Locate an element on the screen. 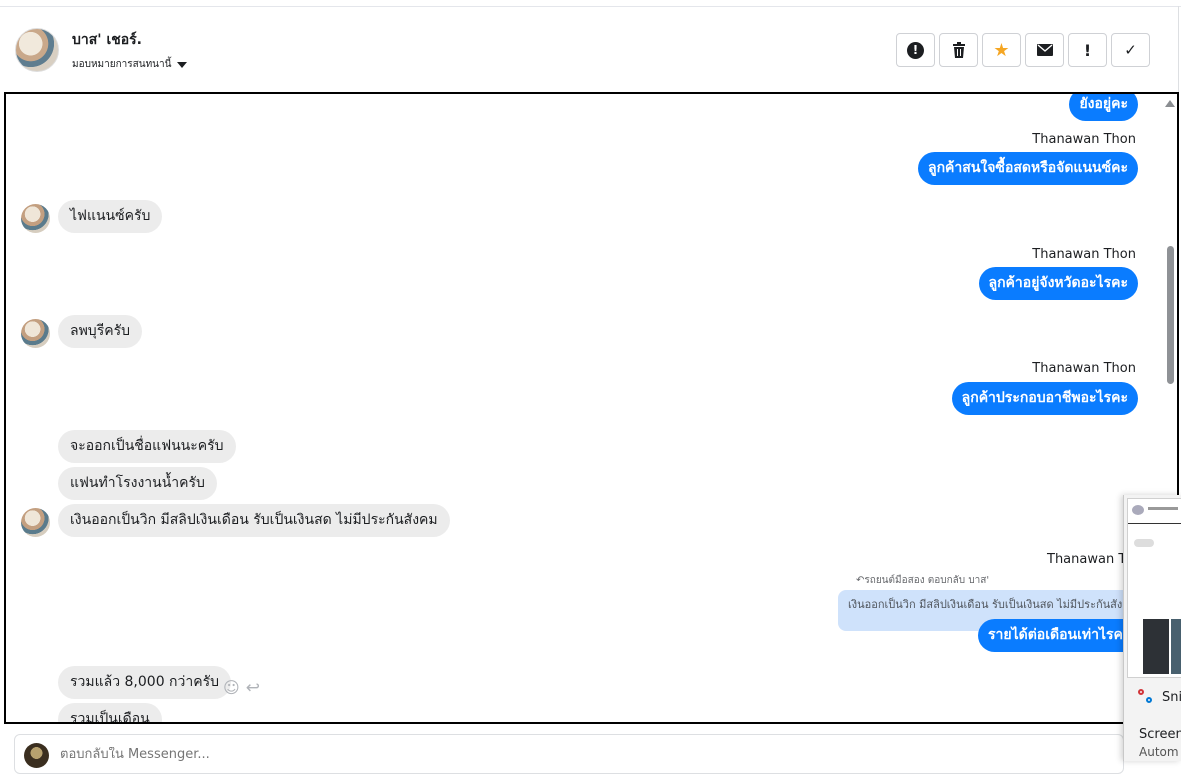 The height and width of the screenshot is (774, 1181). message-composer is located at coordinates (569, 754).